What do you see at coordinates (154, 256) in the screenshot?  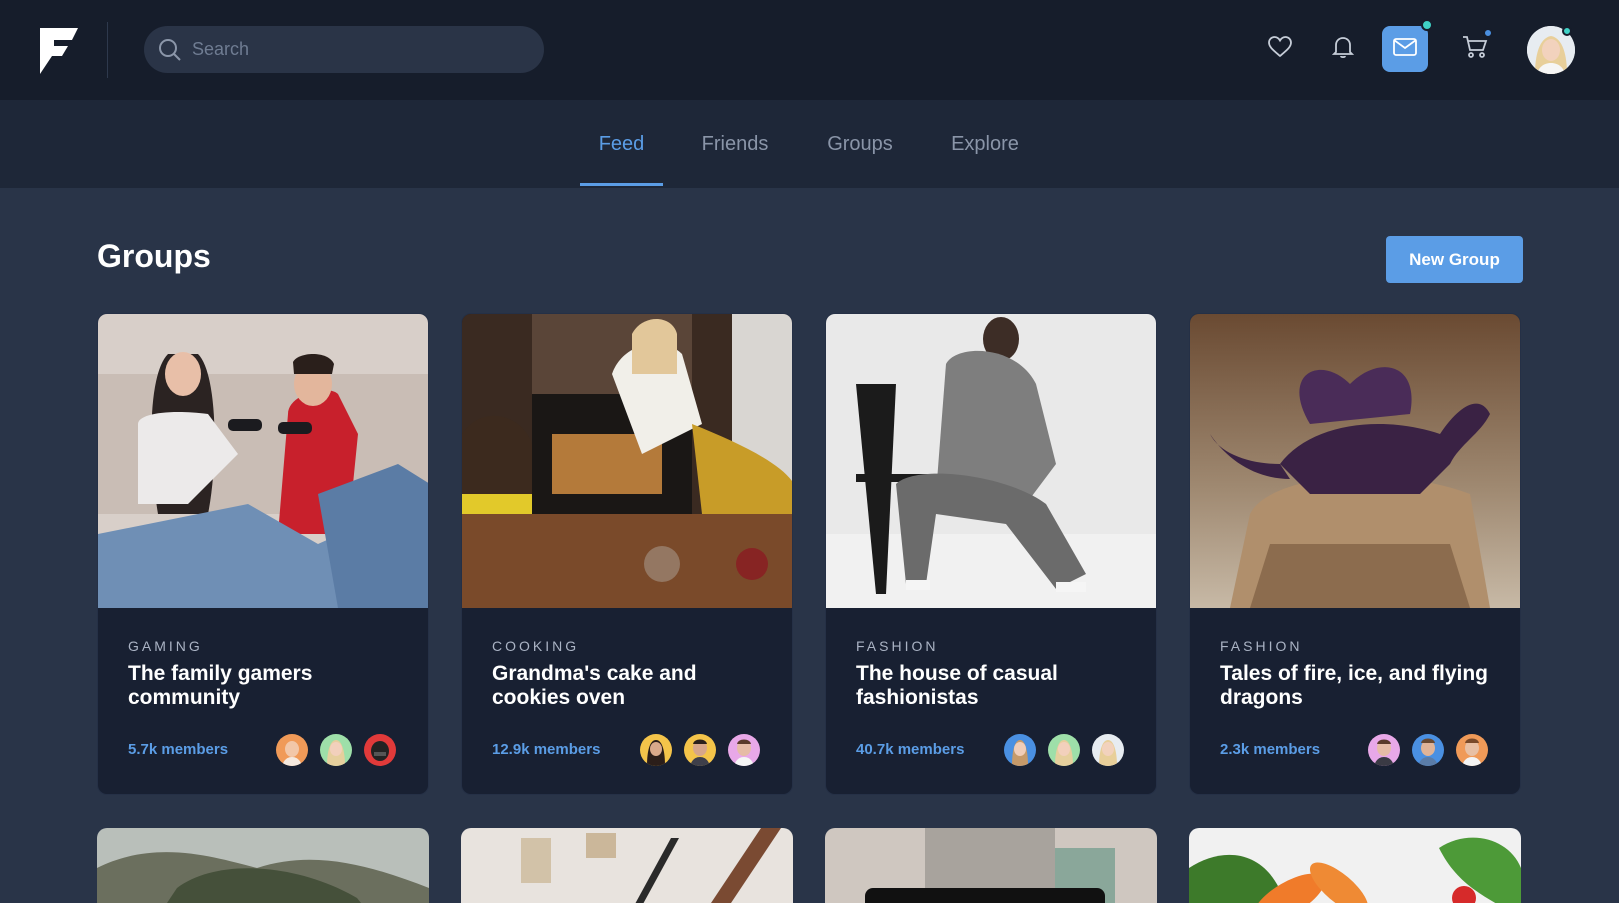 I see `page-title: Groups` at bounding box center [154, 256].